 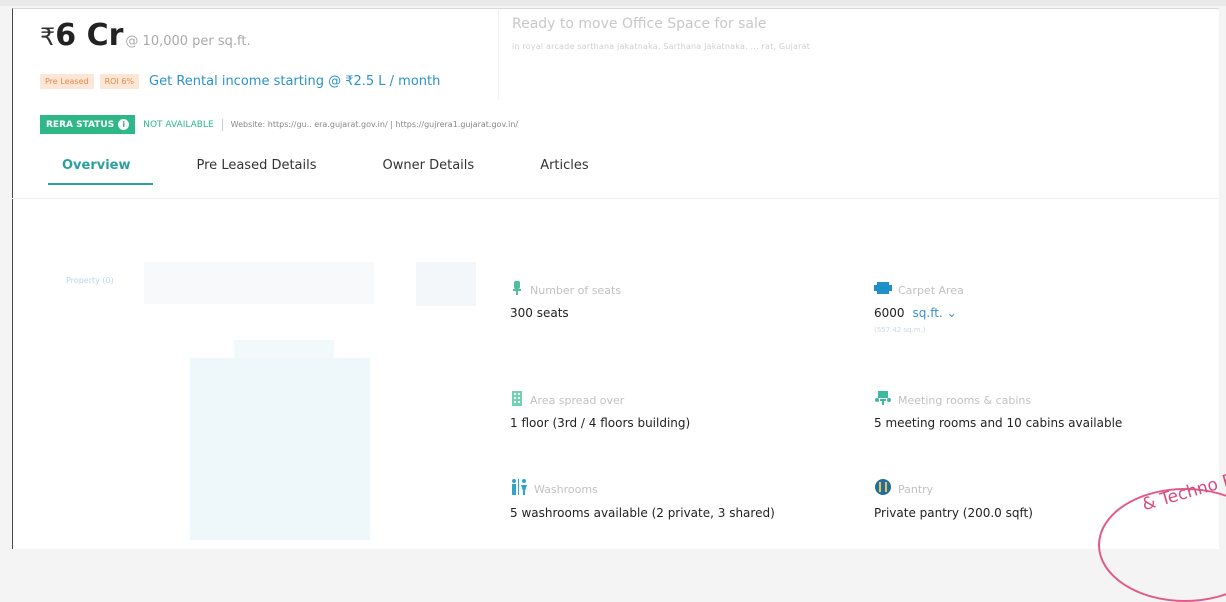 What do you see at coordinates (67, 81) in the screenshot?
I see `pre-leased-badge: Pre Leased` at bounding box center [67, 81].